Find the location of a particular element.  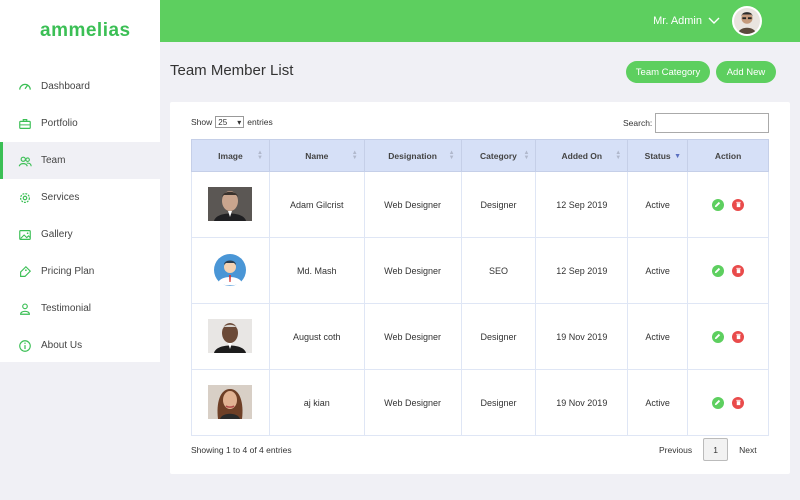

sort-desc-icon: ▼ is located at coordinates (678, 156).